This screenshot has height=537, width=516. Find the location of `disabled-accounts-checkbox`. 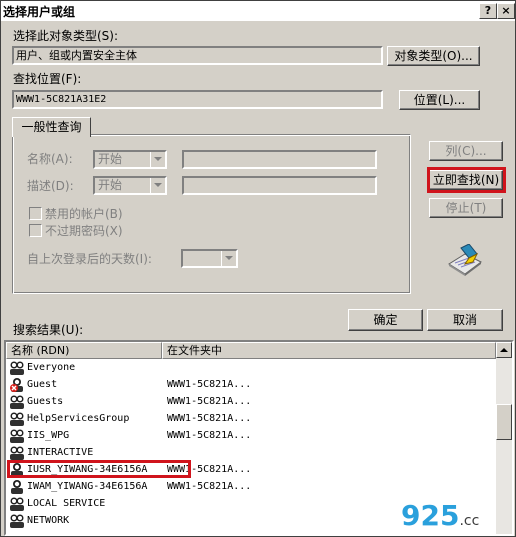

disabled-accounts-checkbox is located at coordinates (35, 213).